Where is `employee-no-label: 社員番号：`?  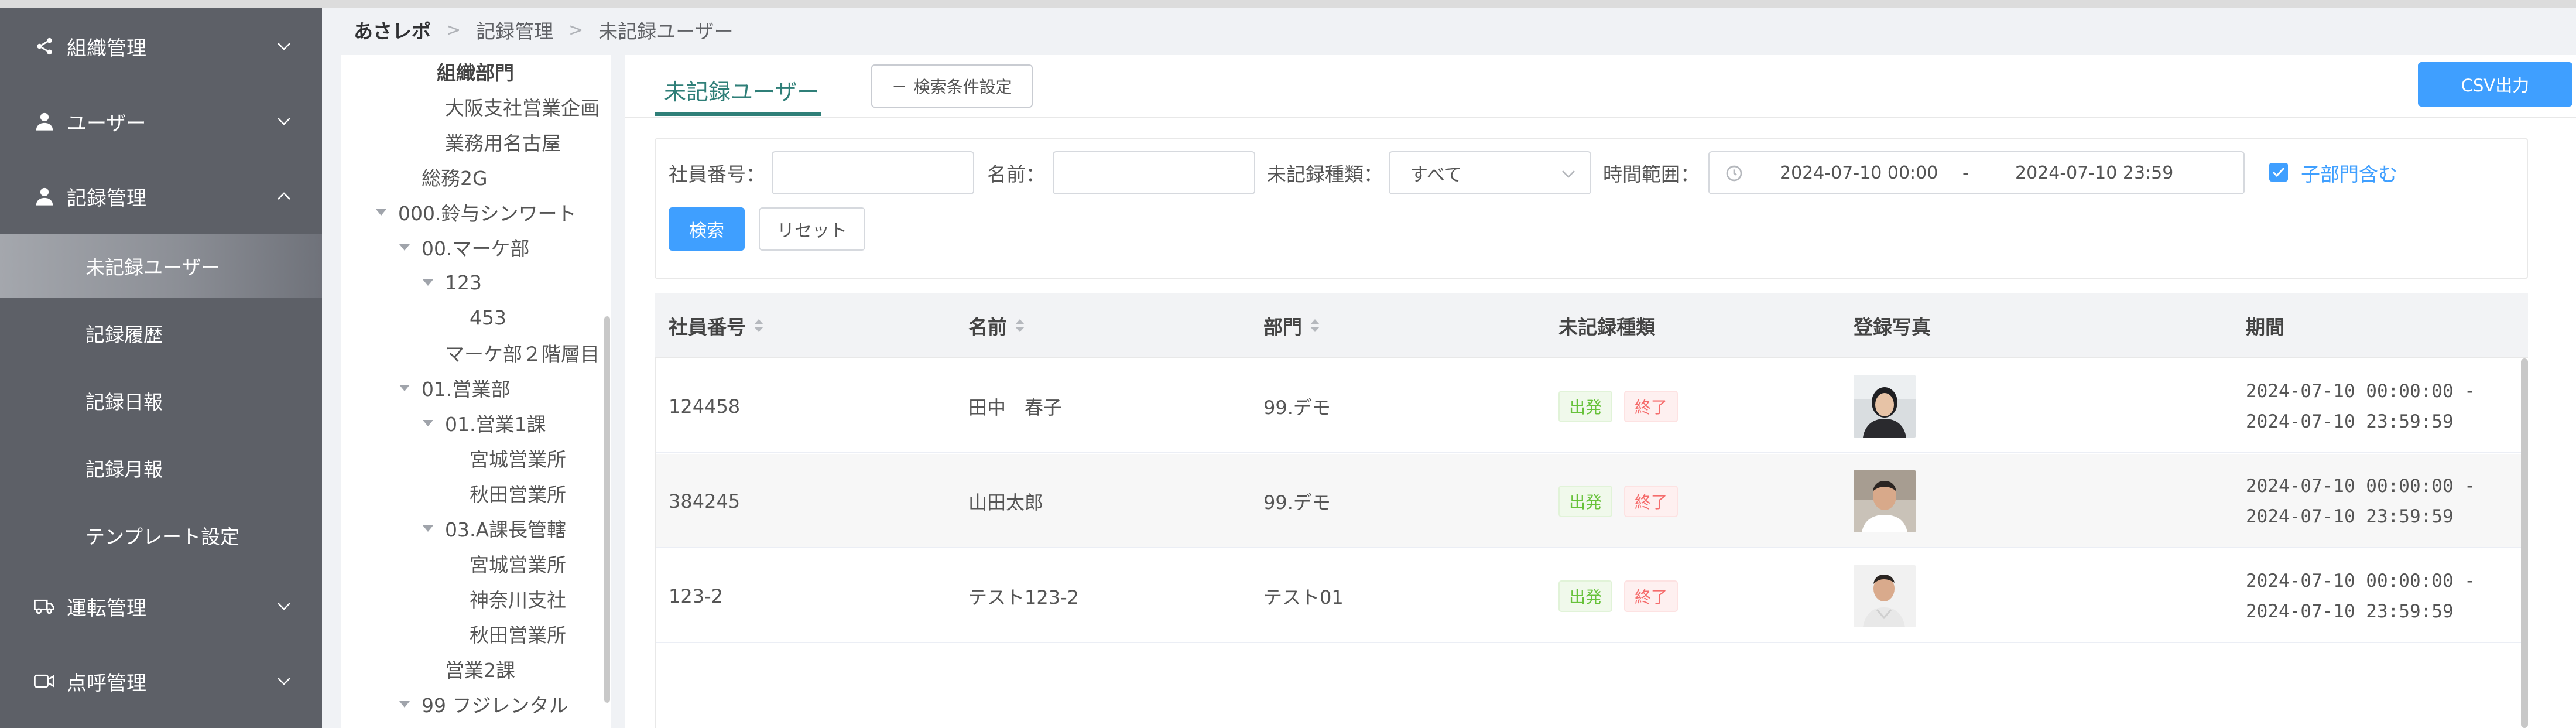 employee-no-label: 社員番号： is located at coordinates (717, 175).